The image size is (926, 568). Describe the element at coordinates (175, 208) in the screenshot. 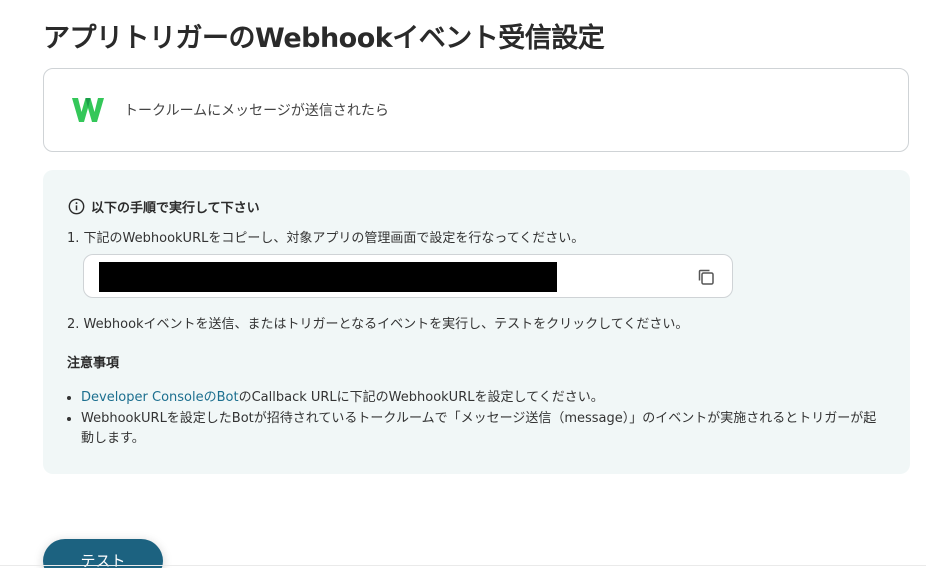

I see `instructions-heading-text: 以下の手順で実行して下さい` at that location.